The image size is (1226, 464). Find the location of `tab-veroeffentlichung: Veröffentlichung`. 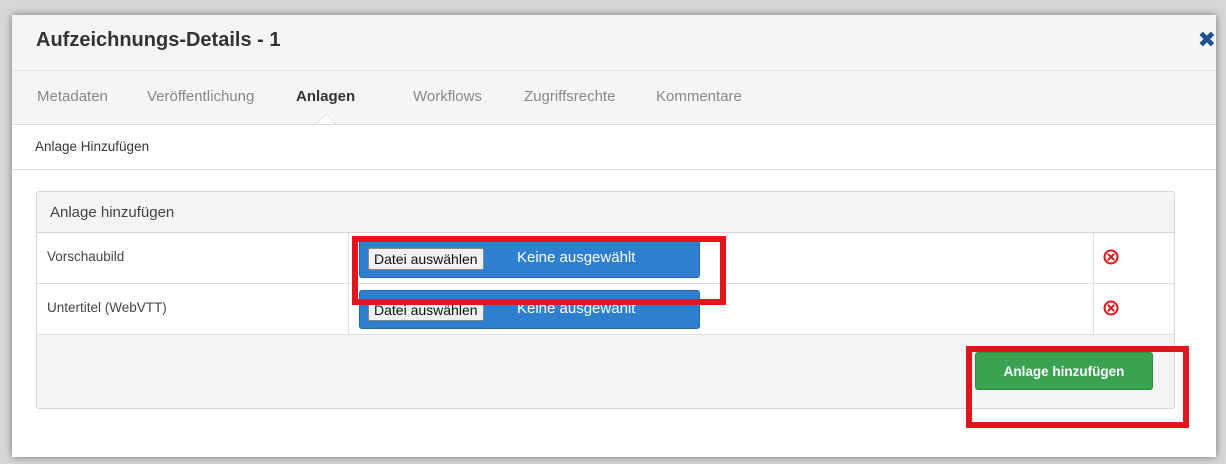

tab-veroeffentlichung: Veröffentlichung is located at coordinates (204, 96).